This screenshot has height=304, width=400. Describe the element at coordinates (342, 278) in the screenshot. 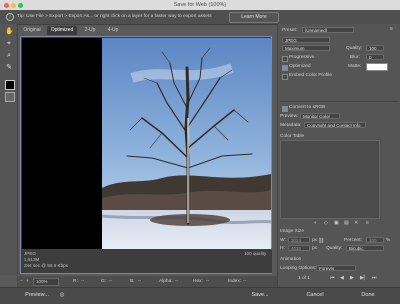

I see `previous-frame-icon: ◀` at that location.